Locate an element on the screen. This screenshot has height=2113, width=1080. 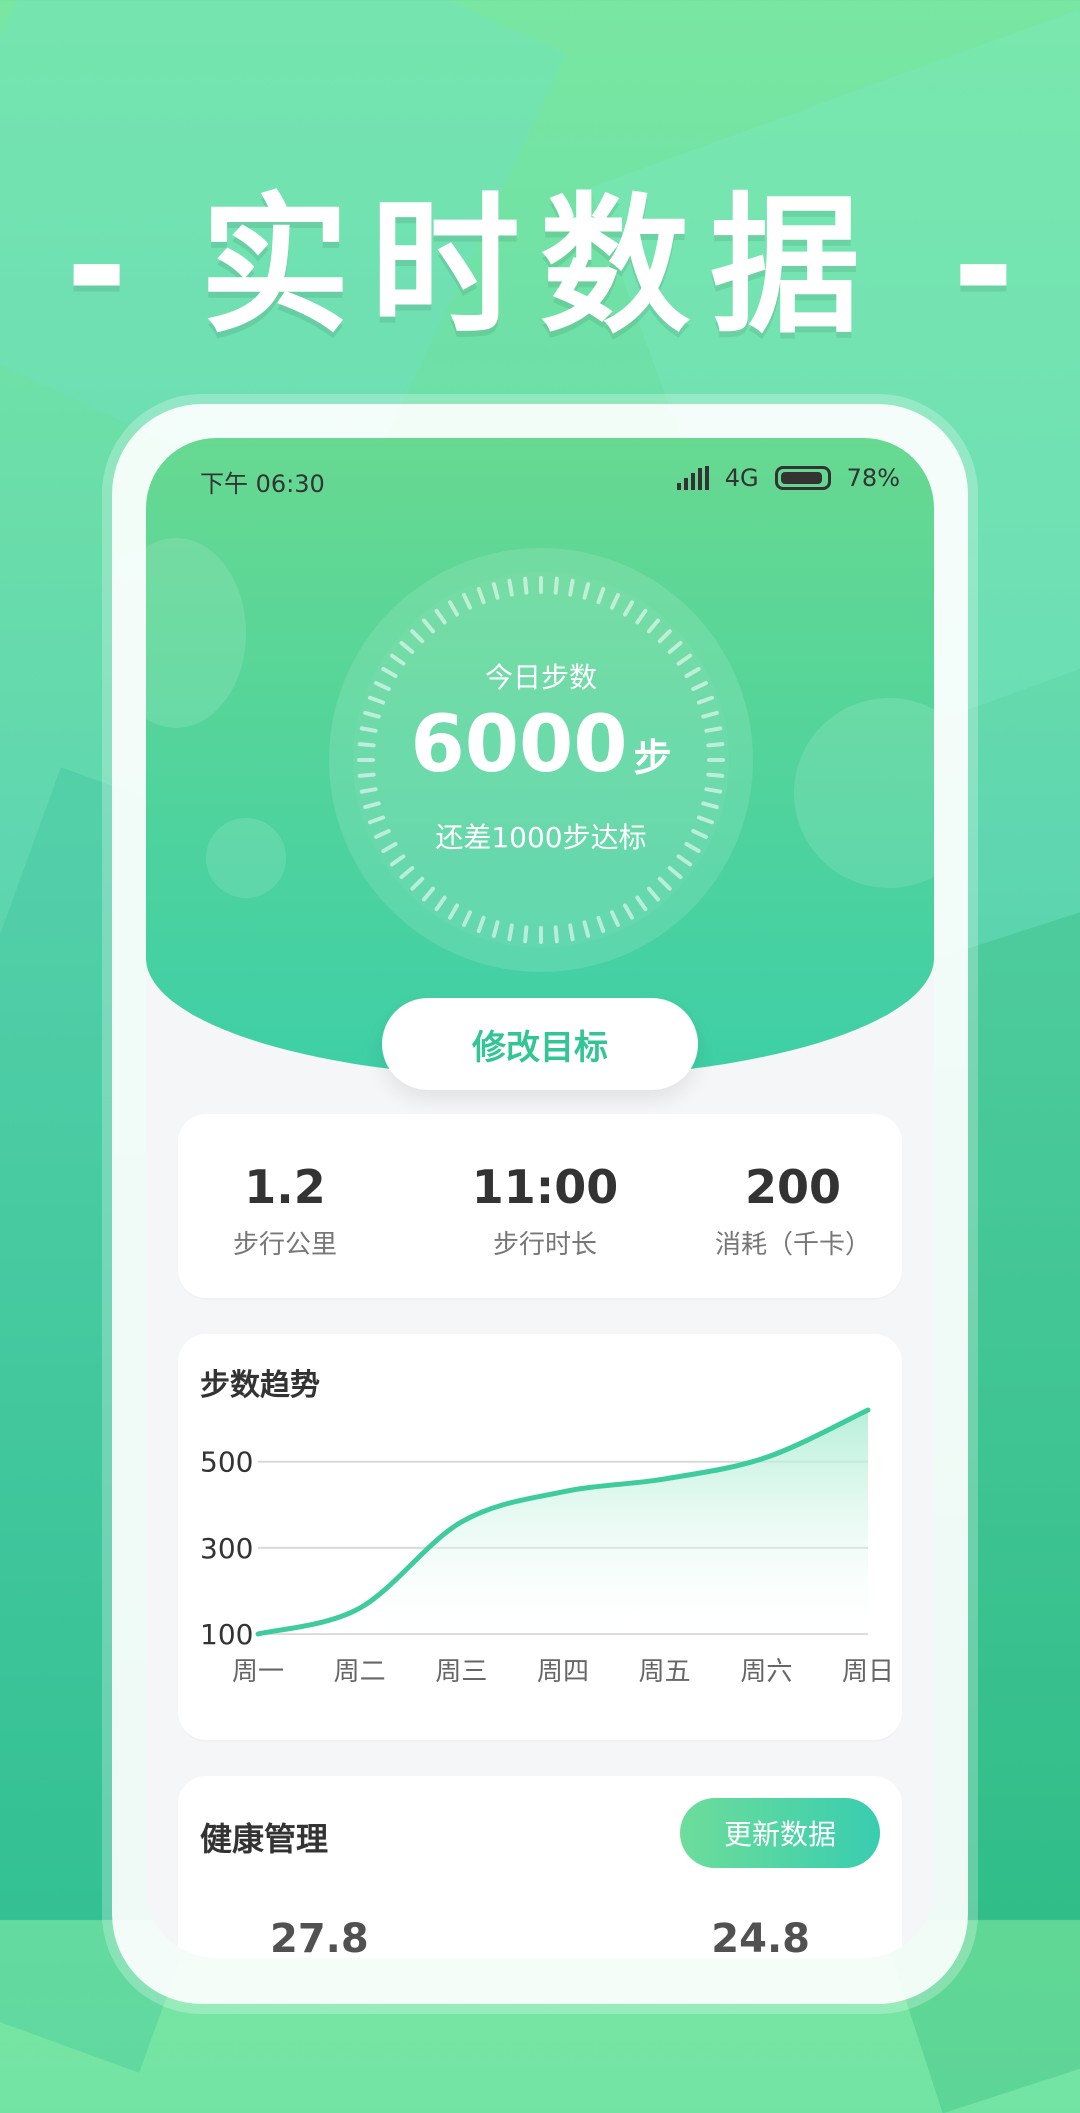
status-time: 下午 06:30 is located at coordinates (262, 484).